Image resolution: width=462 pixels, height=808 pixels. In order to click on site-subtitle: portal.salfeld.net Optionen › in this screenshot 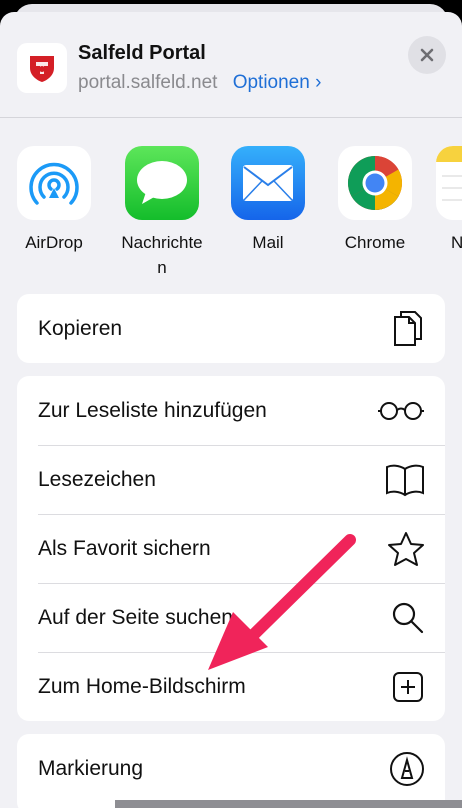, I will do `click(199, 83)`.